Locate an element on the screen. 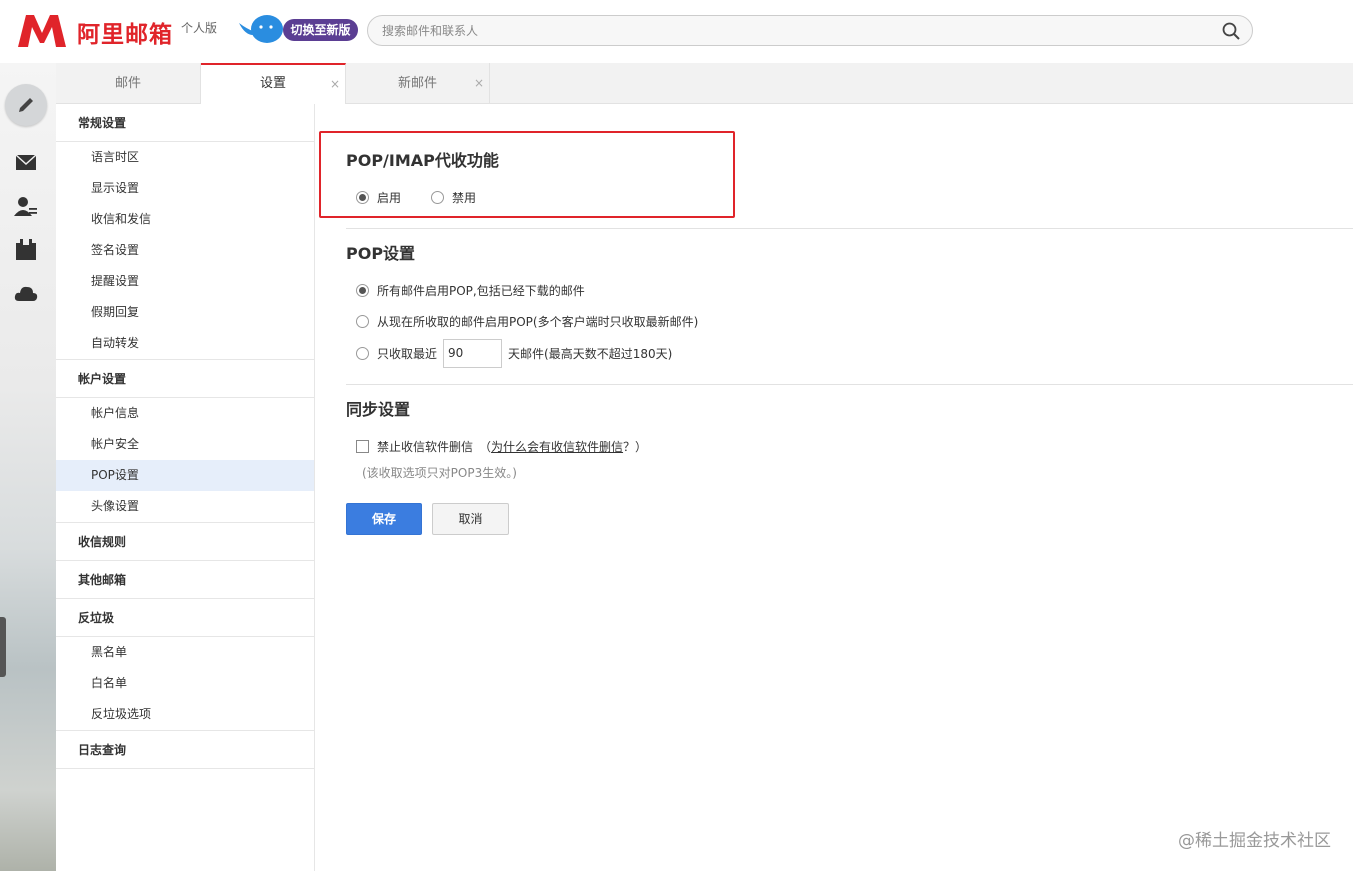 The image size is (1353, 871). sync-option: 禁止收信软件删信 （ 为什么会有收信软件删信 ？） is located at coordinates (501, 446).